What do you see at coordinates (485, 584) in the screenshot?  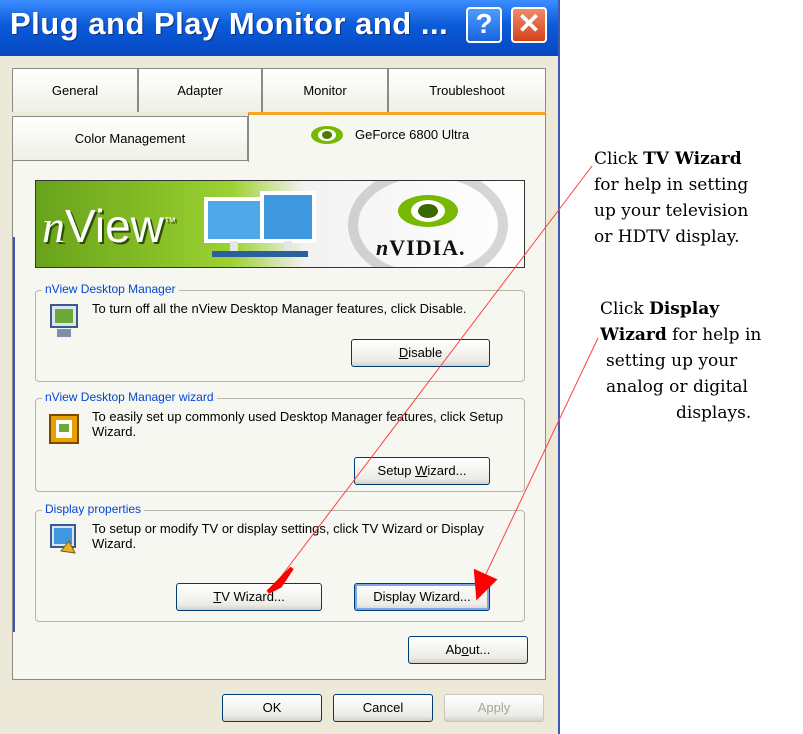 I see `display-wizard-arrowhead` at bounding box center [485, 584].